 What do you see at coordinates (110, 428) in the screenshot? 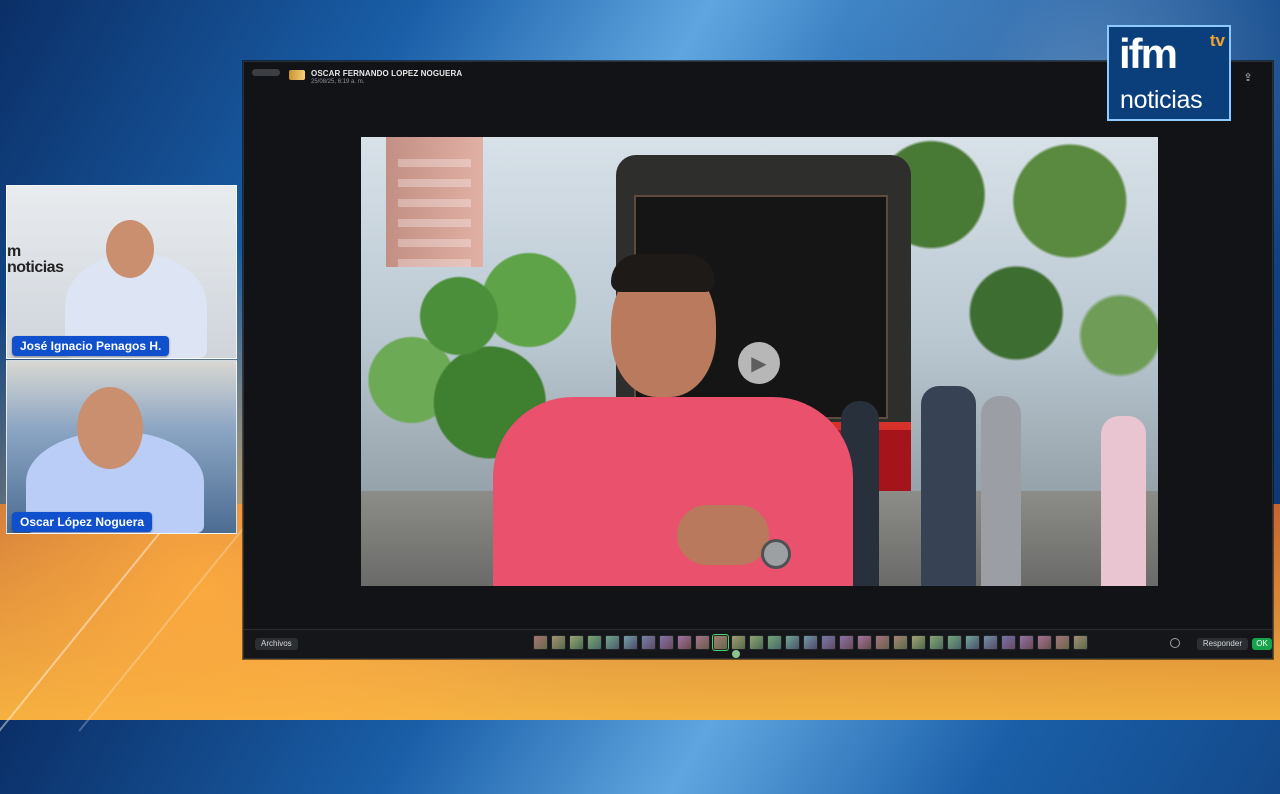
I see `participant-2-face` at bounding box center [110, 428].